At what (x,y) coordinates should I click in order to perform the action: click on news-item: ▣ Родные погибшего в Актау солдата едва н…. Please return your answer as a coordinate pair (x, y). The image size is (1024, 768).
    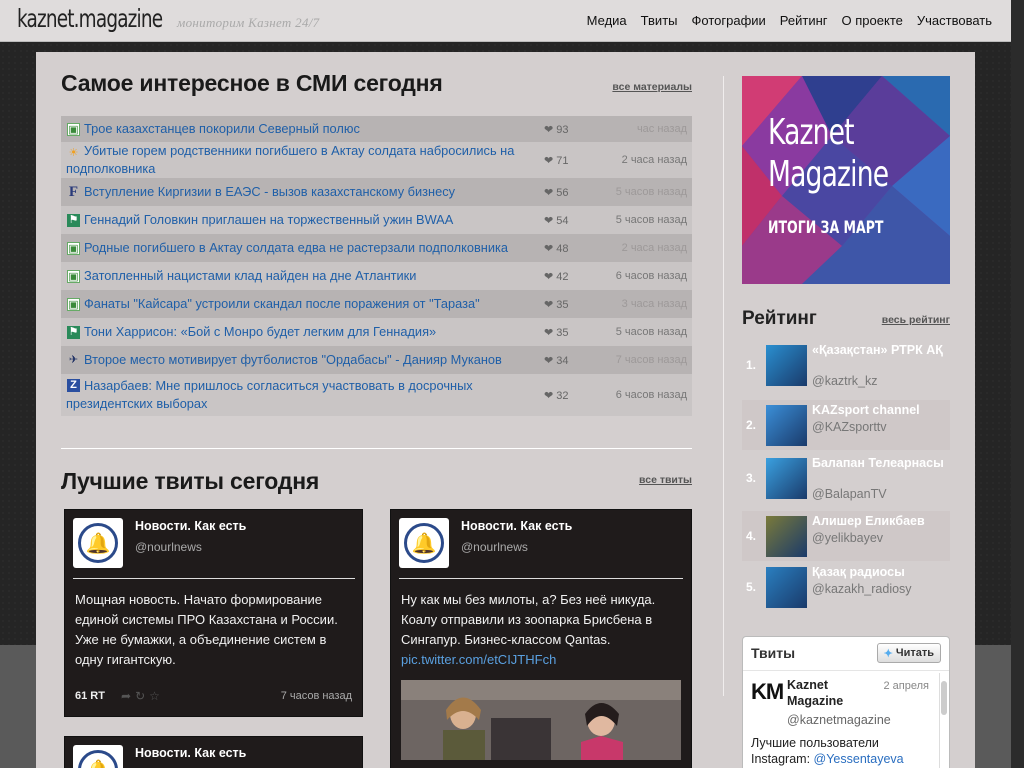
    Looking at the image, I should click on (376, 248).